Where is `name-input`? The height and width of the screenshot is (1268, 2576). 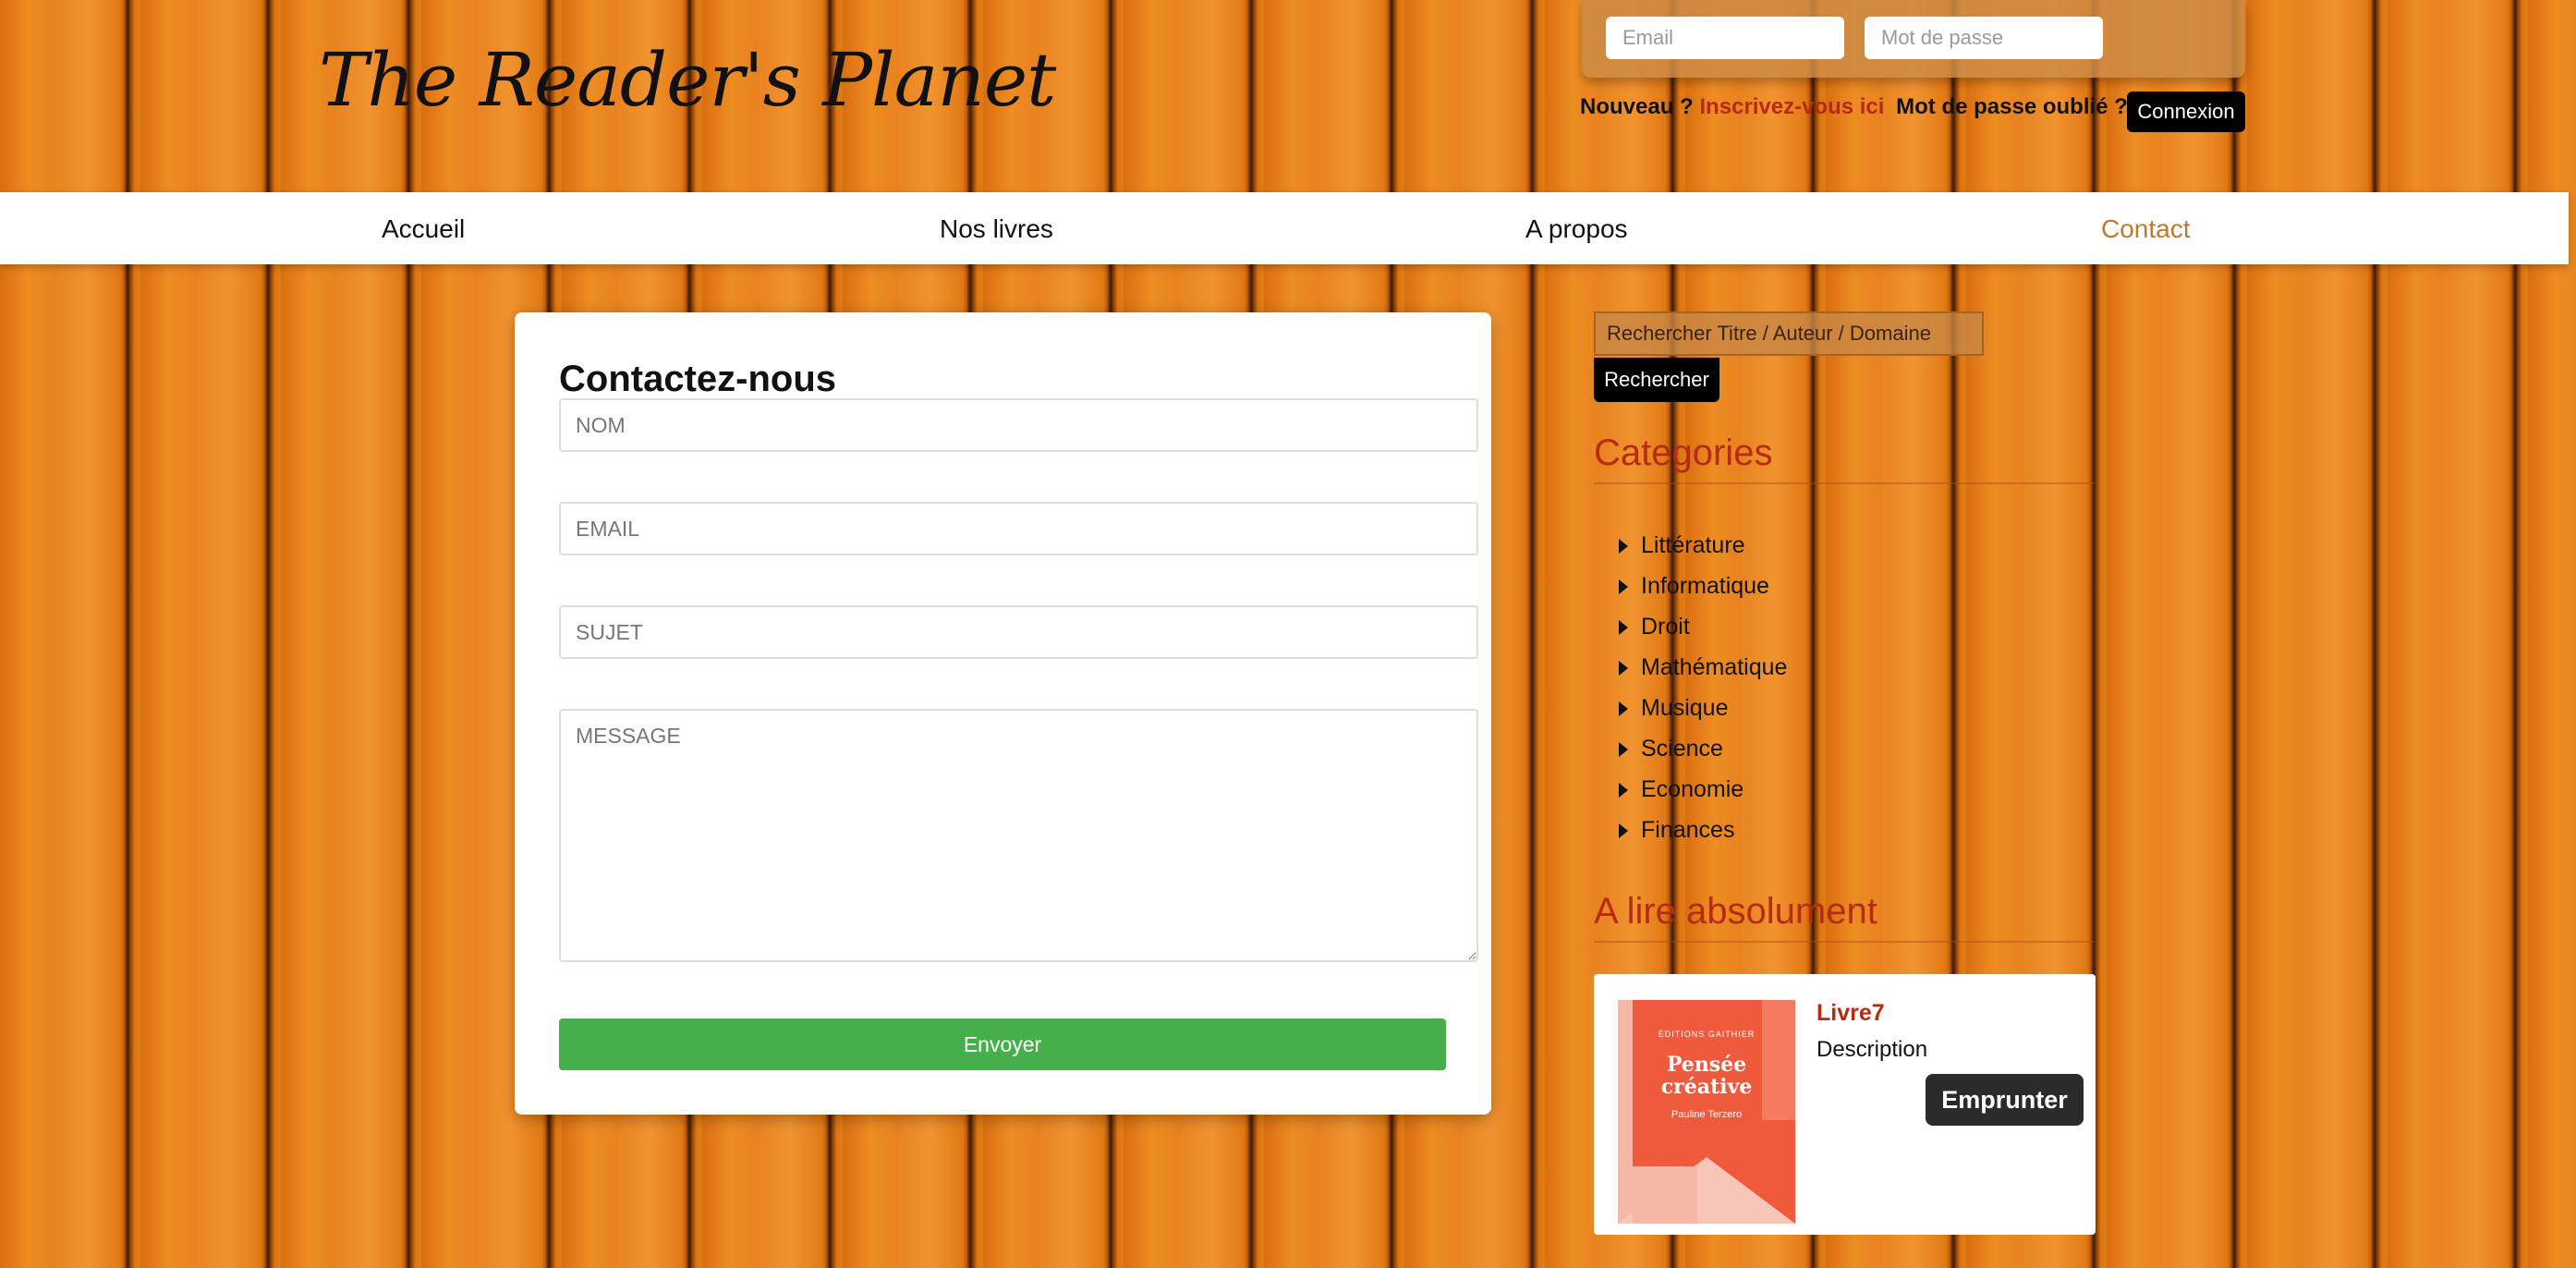
name-input is located at coordinates (1018, 425).